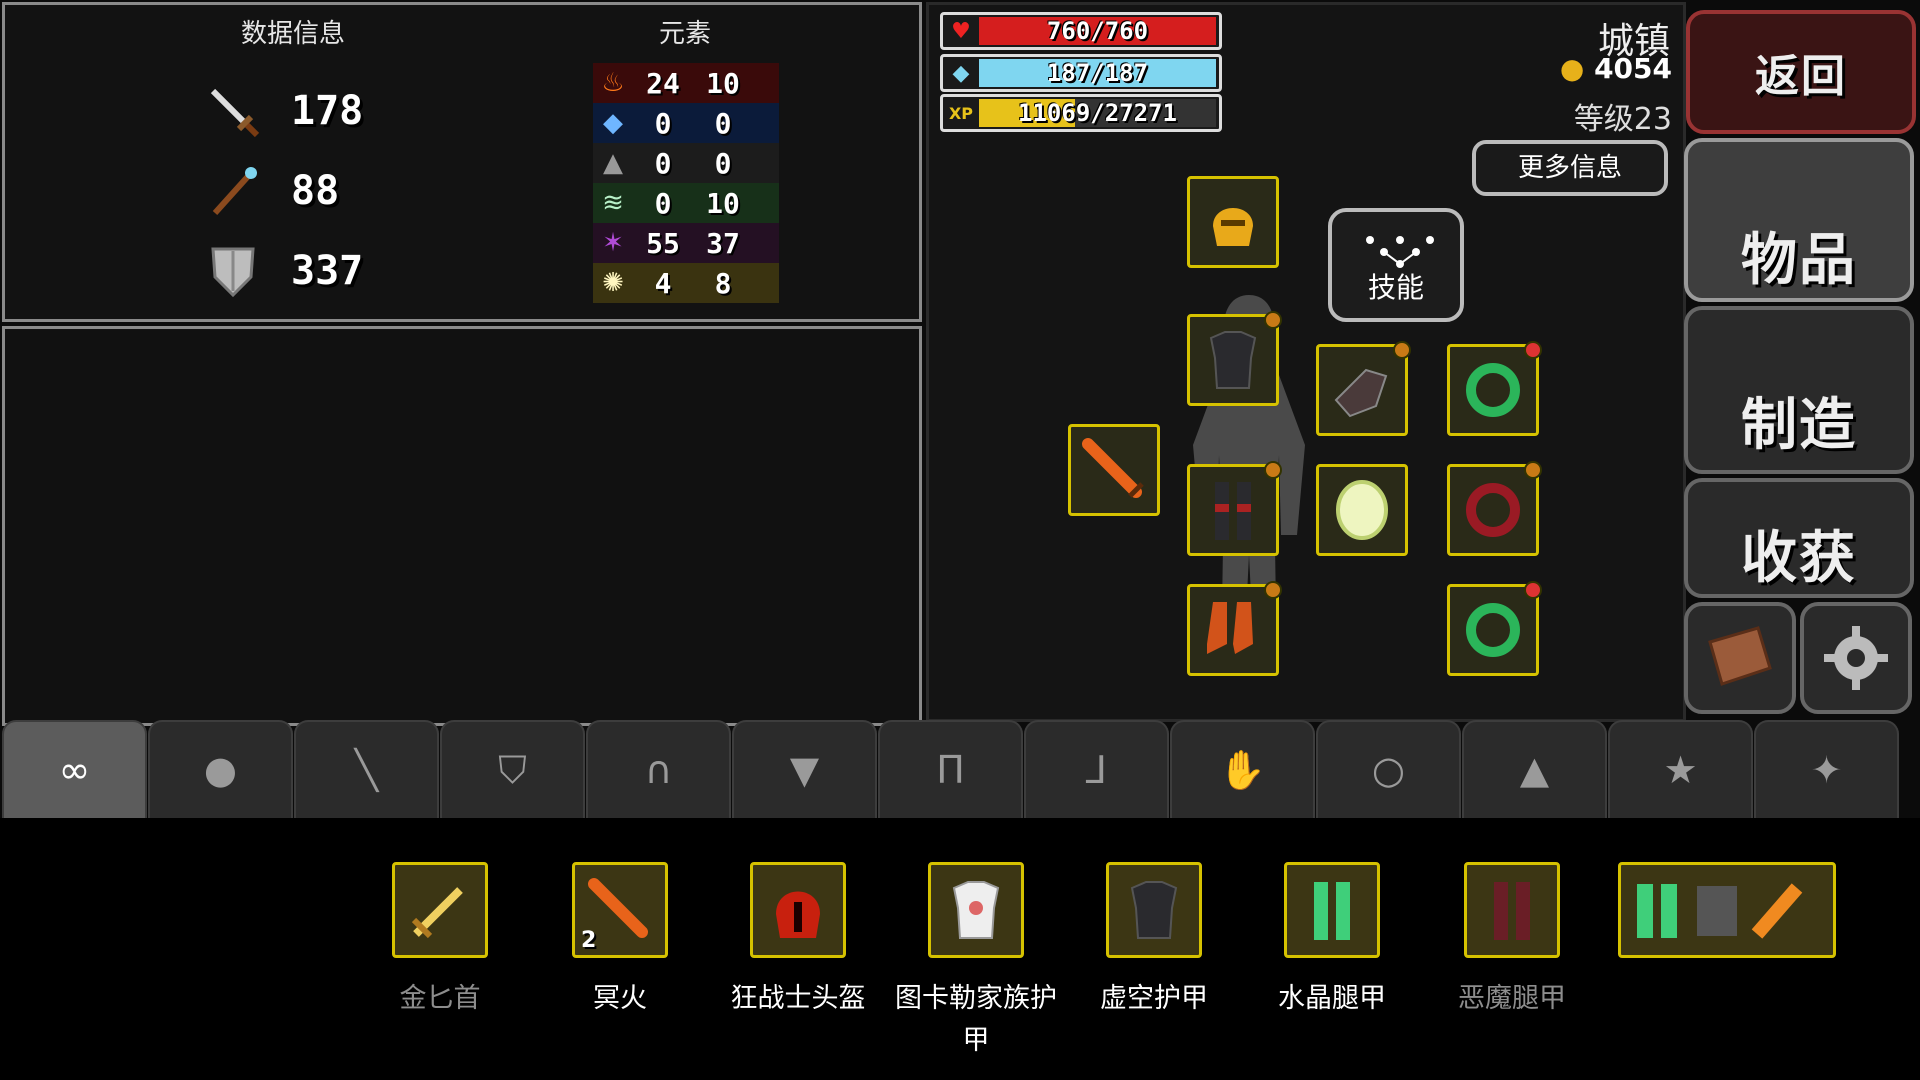 This screenshot has height=1080, width=1920. I want to click on crystal-legs-icon, so click(1332, 911).